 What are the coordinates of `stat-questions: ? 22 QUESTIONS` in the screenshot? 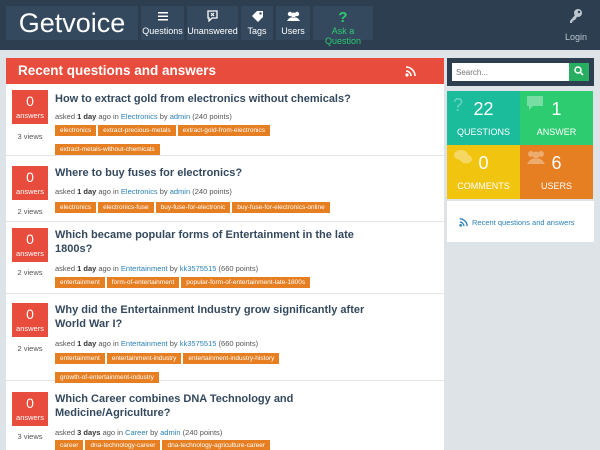 It's located at (483, 118).